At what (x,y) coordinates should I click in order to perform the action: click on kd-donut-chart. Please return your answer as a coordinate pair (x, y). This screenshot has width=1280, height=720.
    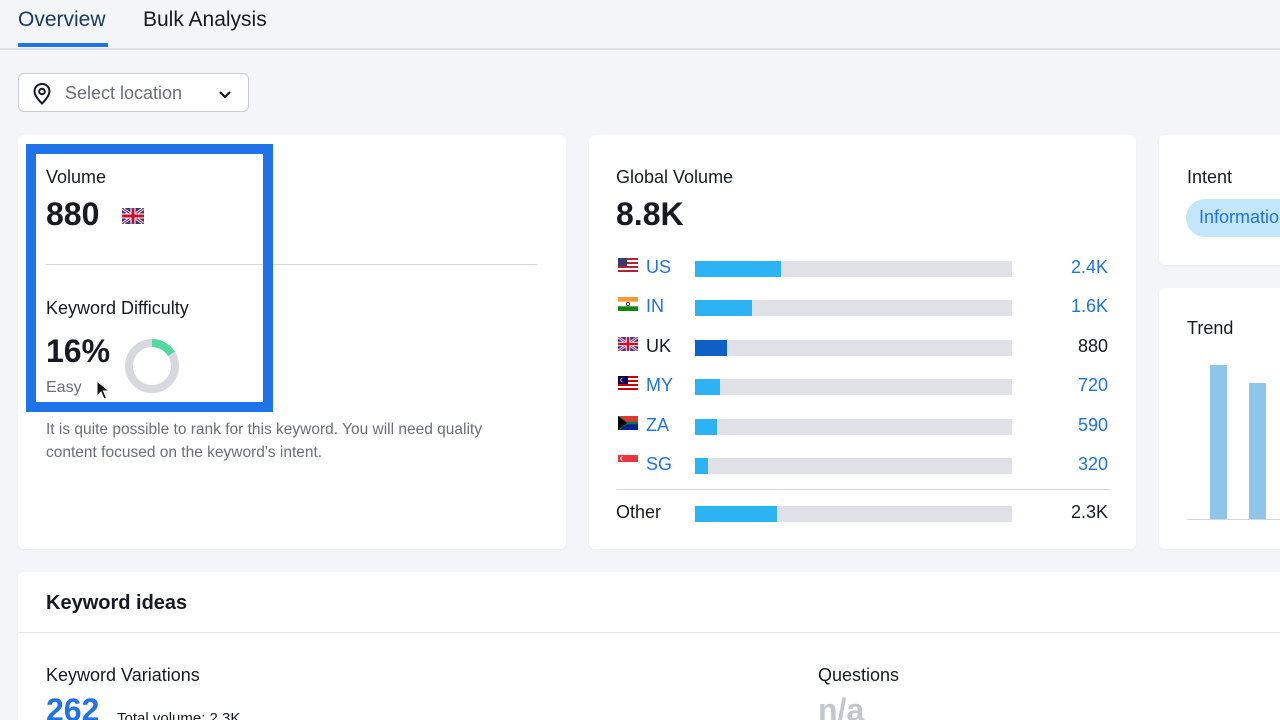
    Looking at the image, I should click on (152, 368).